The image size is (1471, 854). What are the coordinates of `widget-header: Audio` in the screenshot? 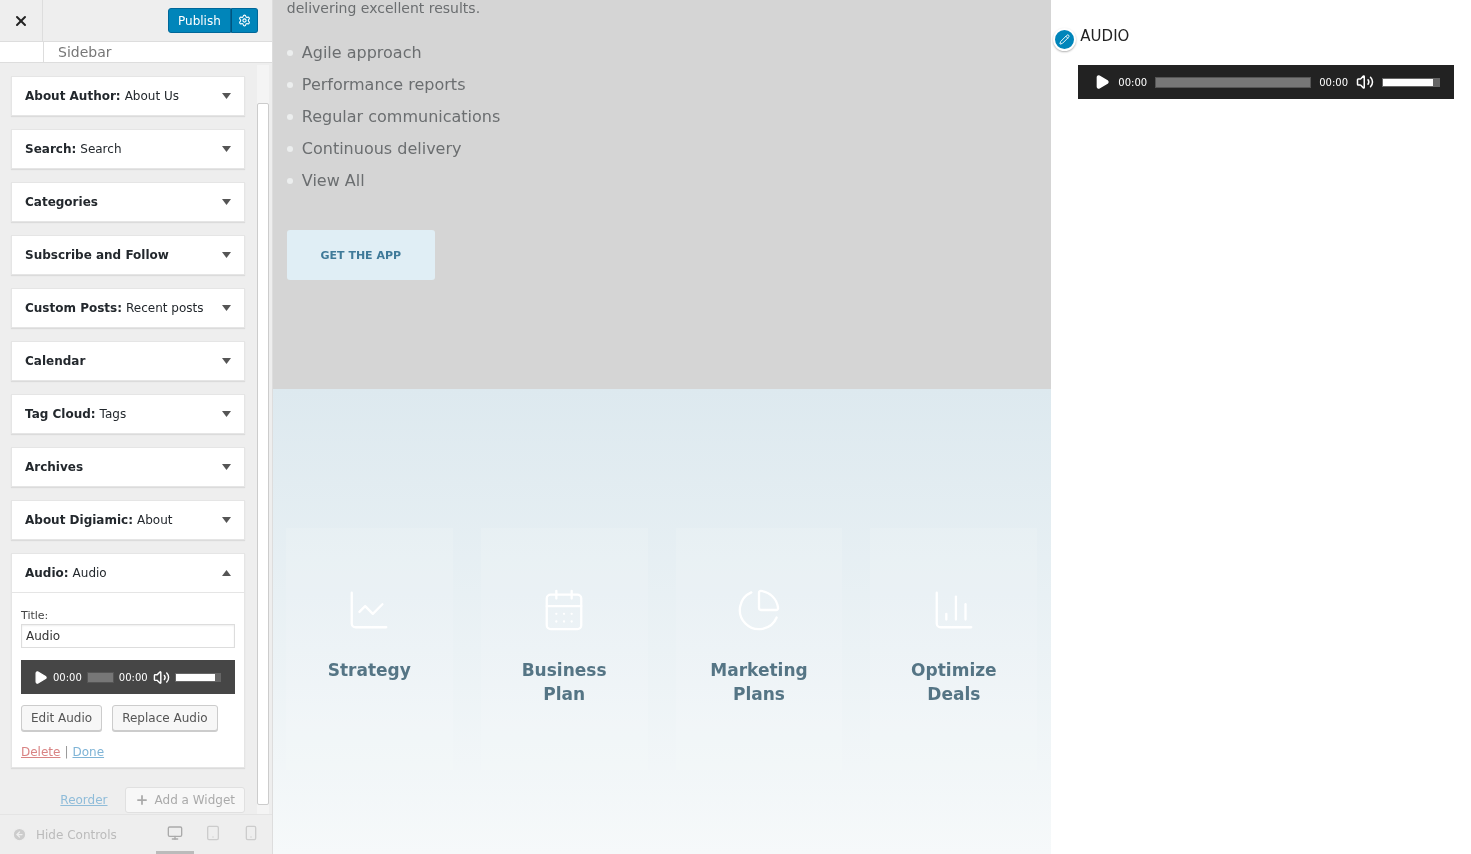 It's located at (128, 573).